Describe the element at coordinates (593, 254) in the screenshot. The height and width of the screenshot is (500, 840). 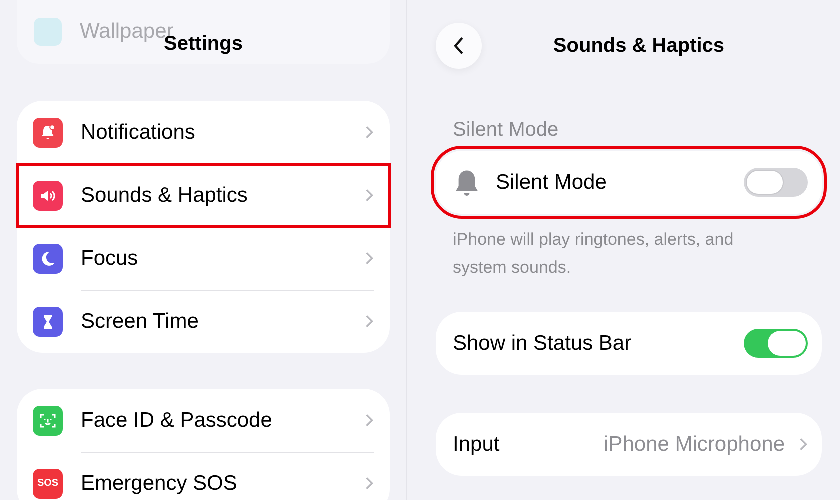
I see `footnote: iPhone will play ringtones, alerts, and system sounds.` at that location.